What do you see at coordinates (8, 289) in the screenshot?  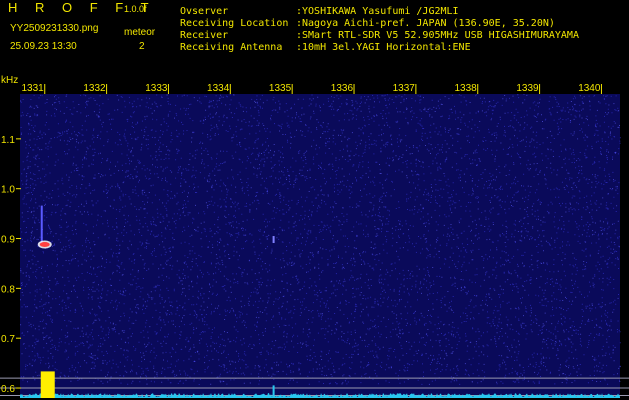 I see `y-tick-label: 0.8` at bounding box center [8, 289].